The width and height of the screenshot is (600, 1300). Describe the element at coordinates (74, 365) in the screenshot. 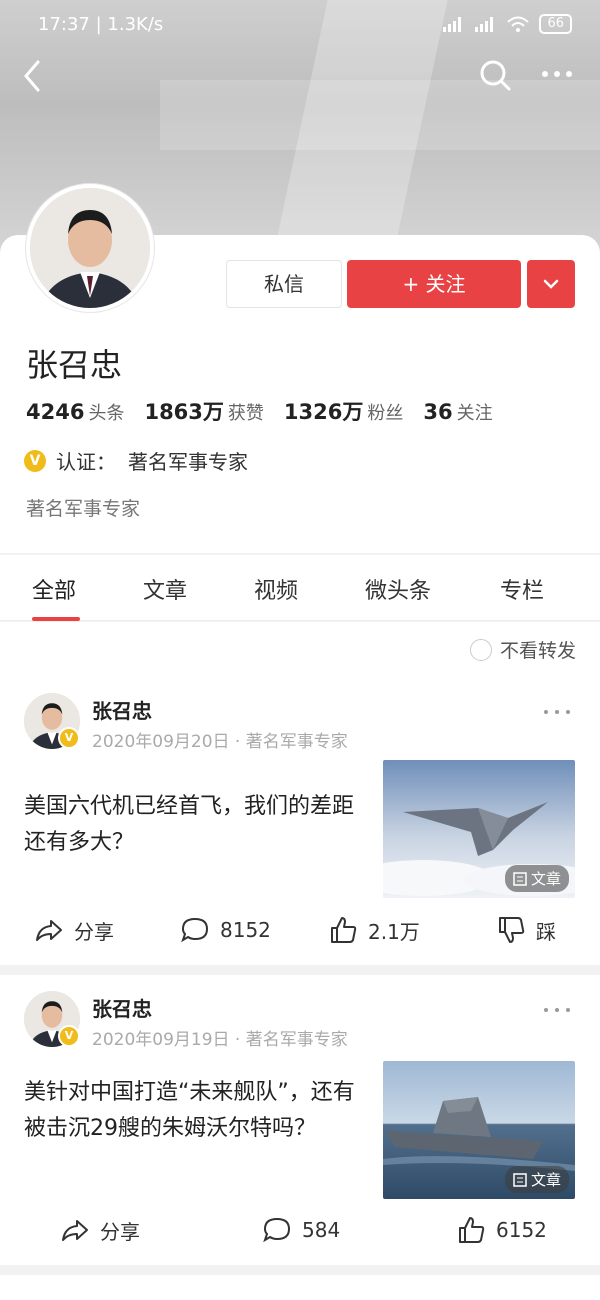

I see `profile-name: 张召忠` at that location.